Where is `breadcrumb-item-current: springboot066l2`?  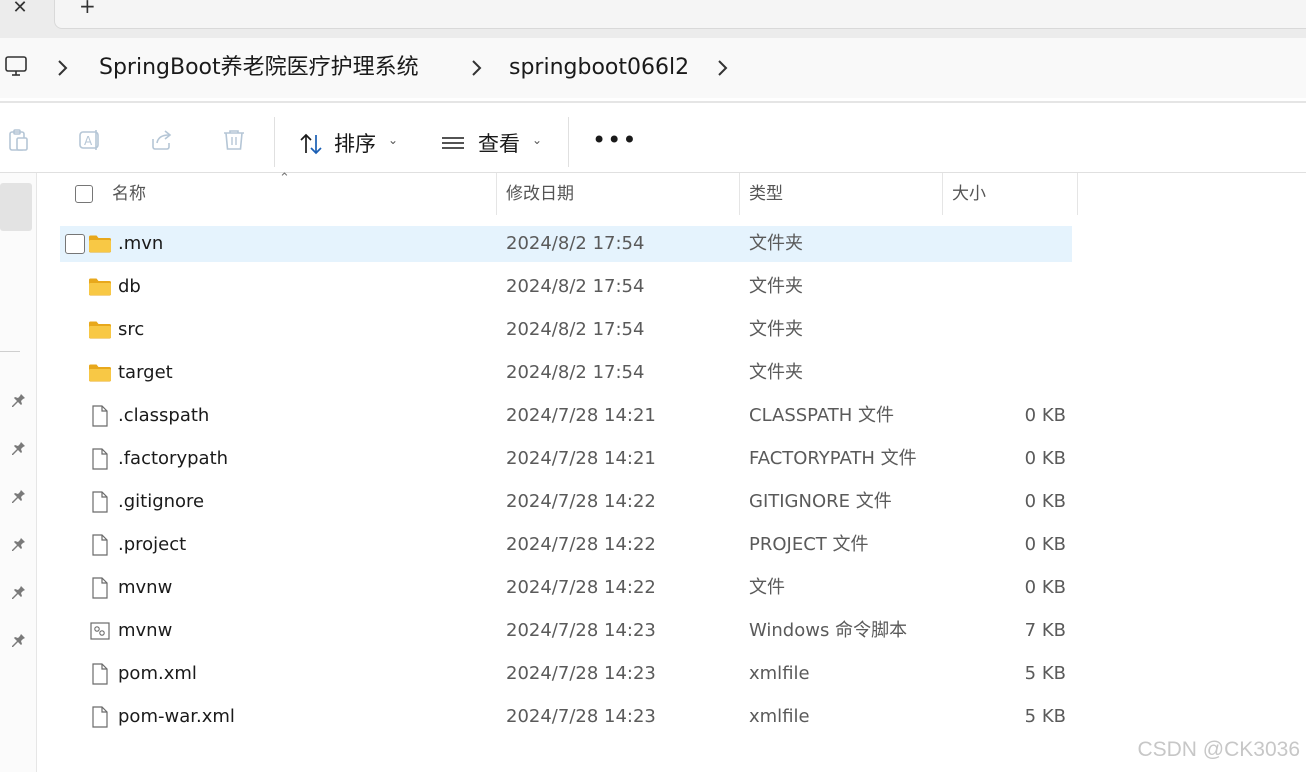
breadcrumb-item-current: springboot066l2 is located at coordinates (599, 68).